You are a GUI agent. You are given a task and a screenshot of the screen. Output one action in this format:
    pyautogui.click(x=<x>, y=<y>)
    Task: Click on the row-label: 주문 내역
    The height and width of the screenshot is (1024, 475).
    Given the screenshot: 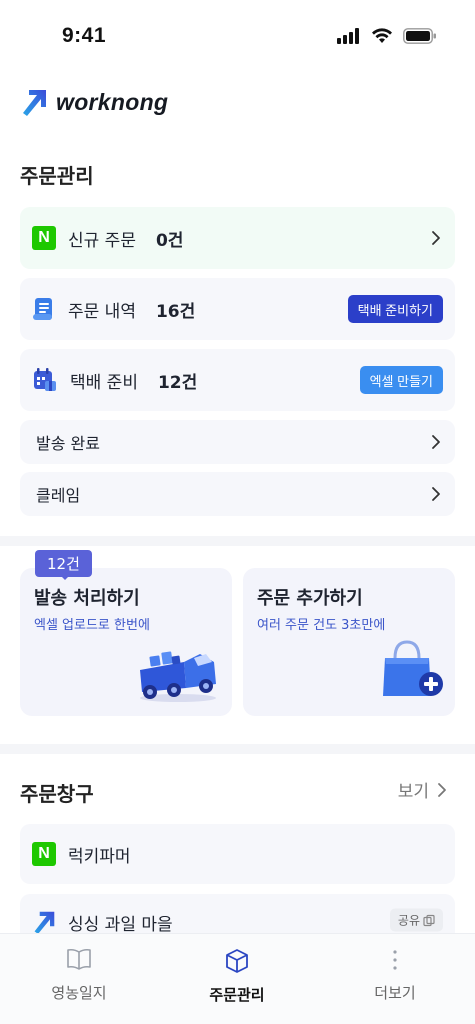 What is the action you would take?
    pyautogui.click(x=102, y=311)
    